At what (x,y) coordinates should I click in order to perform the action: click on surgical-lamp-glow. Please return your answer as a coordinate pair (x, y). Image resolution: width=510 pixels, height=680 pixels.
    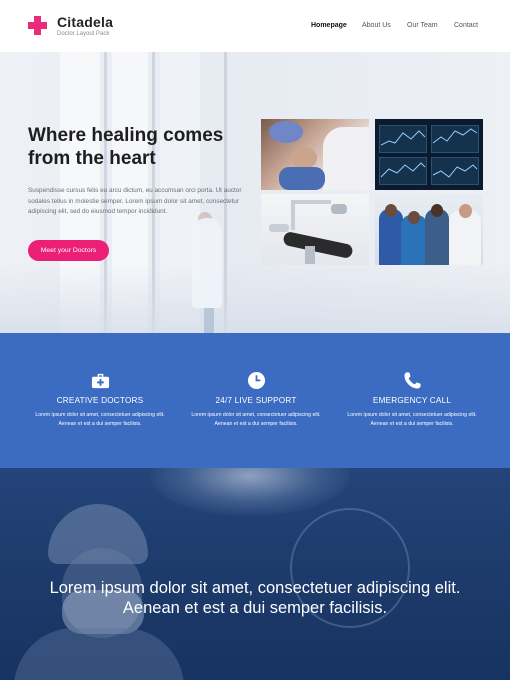
    Looking at the image, I should click on (250, 492).